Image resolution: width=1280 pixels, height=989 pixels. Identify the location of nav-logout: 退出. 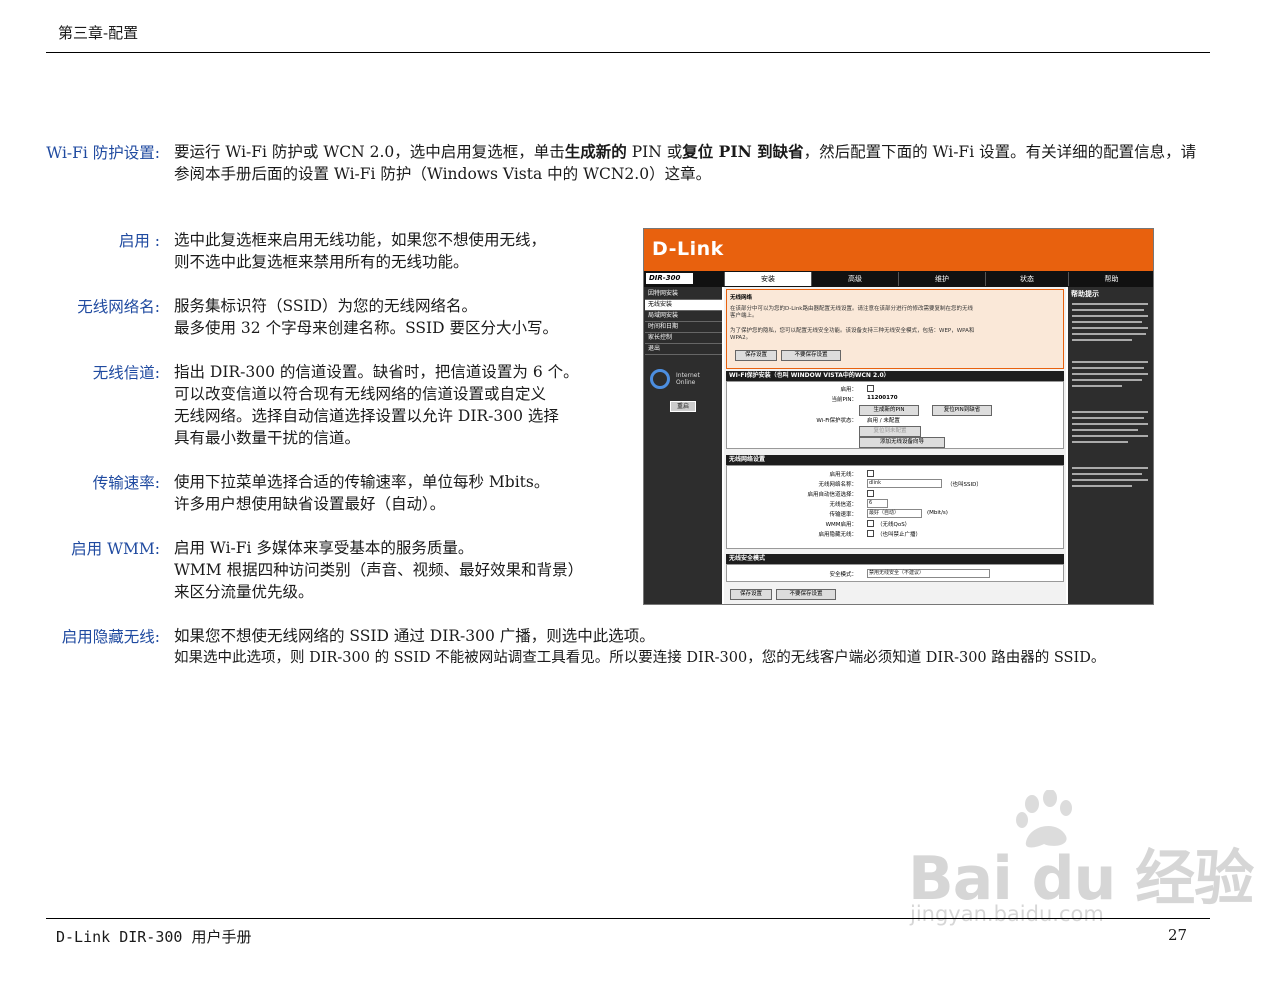
(683, 349).